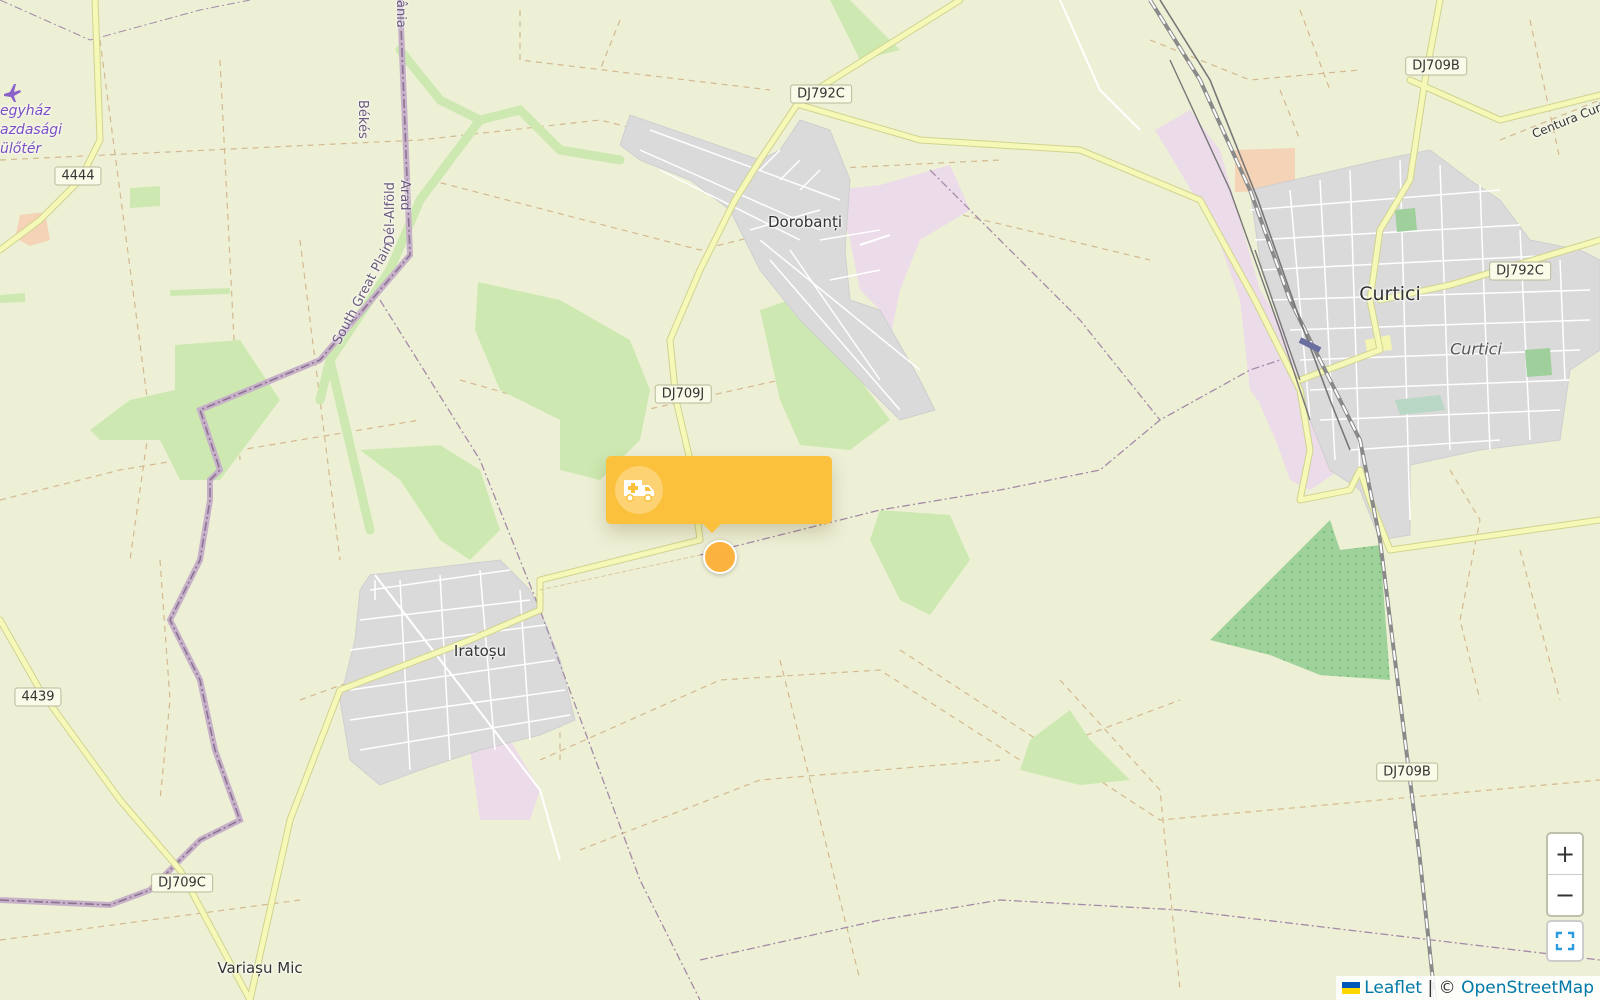 Image resolution: width=1600 pixels, height=1000 pixels. Describe the element at coordinates (480, 651) in the screenshot. I see `place-label-iratosu: Iratoșu` at that location.